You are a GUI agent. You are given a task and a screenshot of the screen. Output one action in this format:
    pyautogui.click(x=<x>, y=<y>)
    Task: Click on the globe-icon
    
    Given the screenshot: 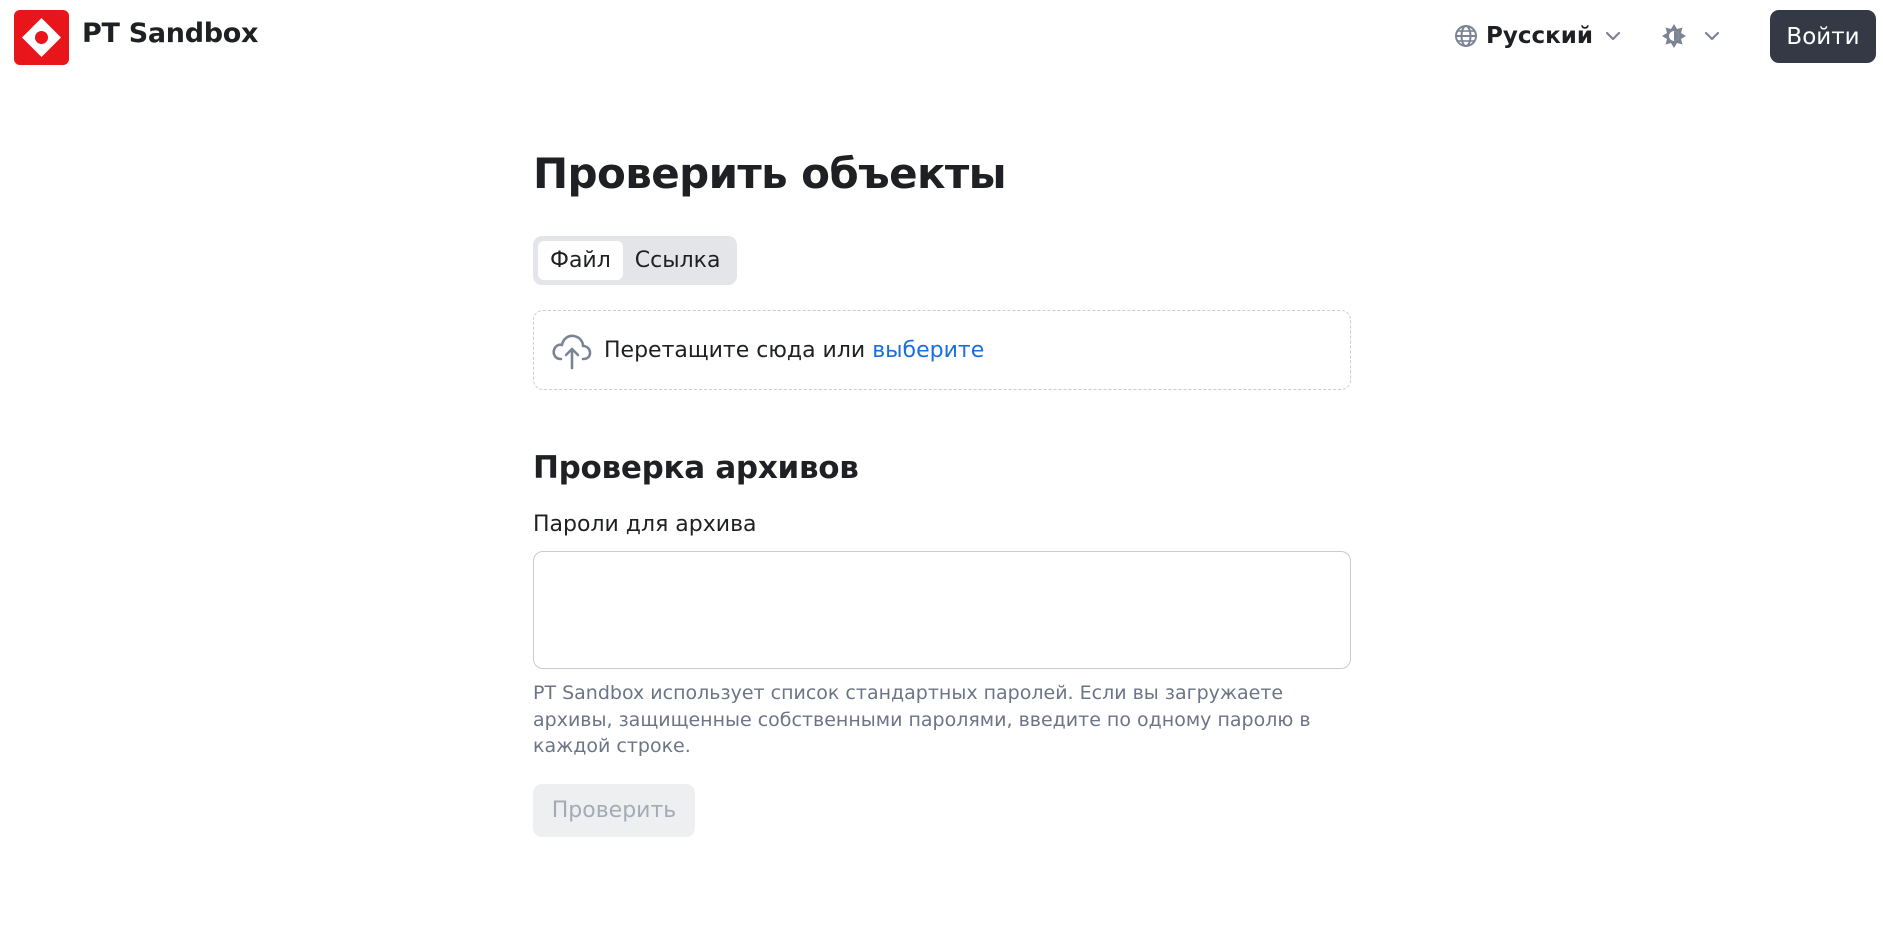 What is the action you would take?
    pyautogui.click(x=1466, y=36)
    